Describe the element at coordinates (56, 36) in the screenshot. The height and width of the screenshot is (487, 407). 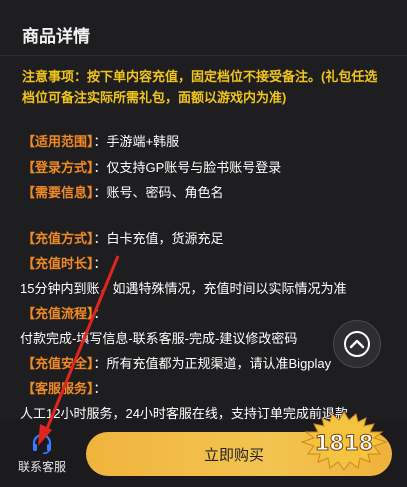
I see `section-title: 商品详情` at that location.